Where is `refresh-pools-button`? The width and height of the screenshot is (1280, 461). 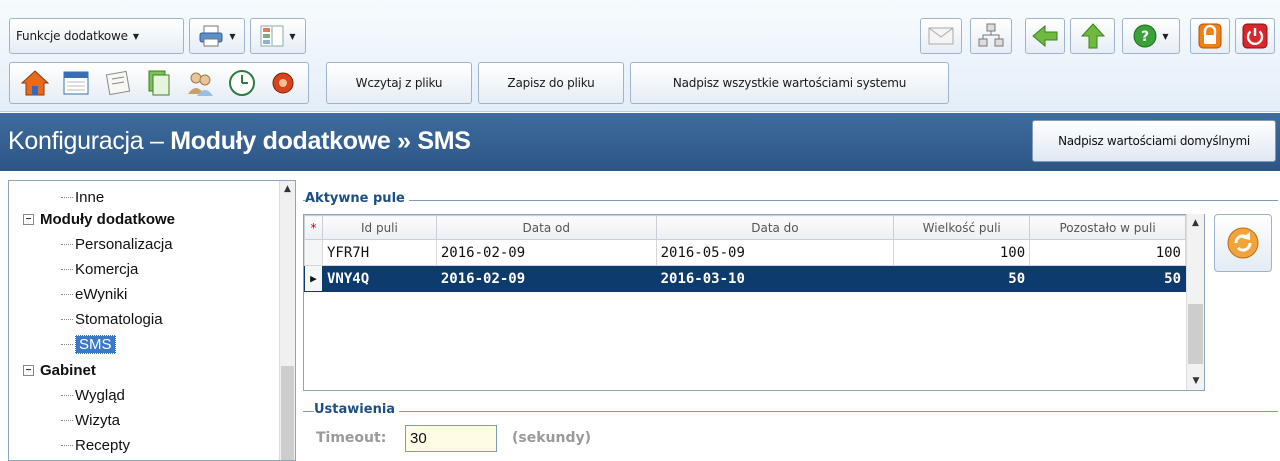
refresh-pools-button is located at coordinates (1243, 243).